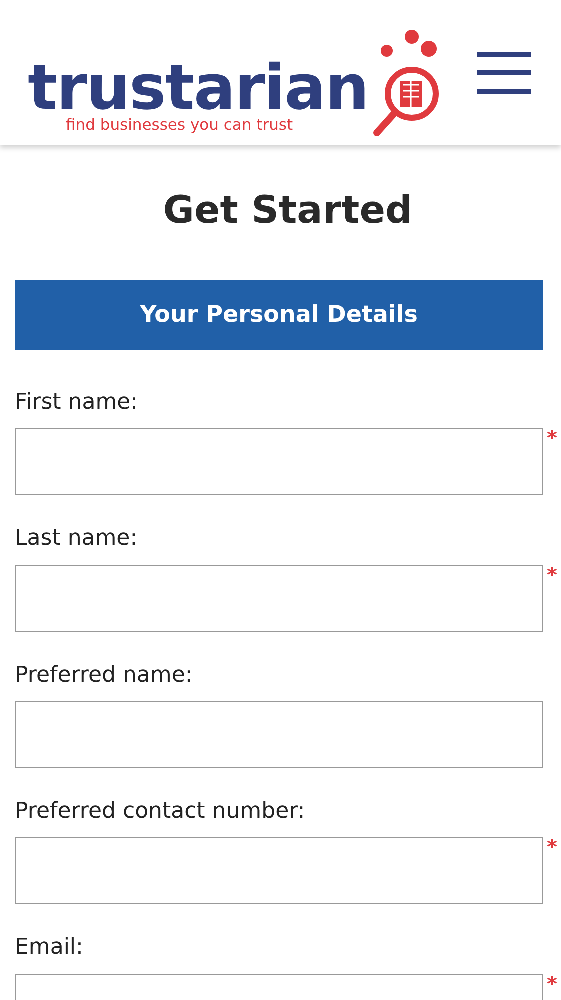 This screenshot has height=1000, width=561. Describe the element at coordinates (288, 211) in the screenshot. I see `page-title: Get Started` at that location.